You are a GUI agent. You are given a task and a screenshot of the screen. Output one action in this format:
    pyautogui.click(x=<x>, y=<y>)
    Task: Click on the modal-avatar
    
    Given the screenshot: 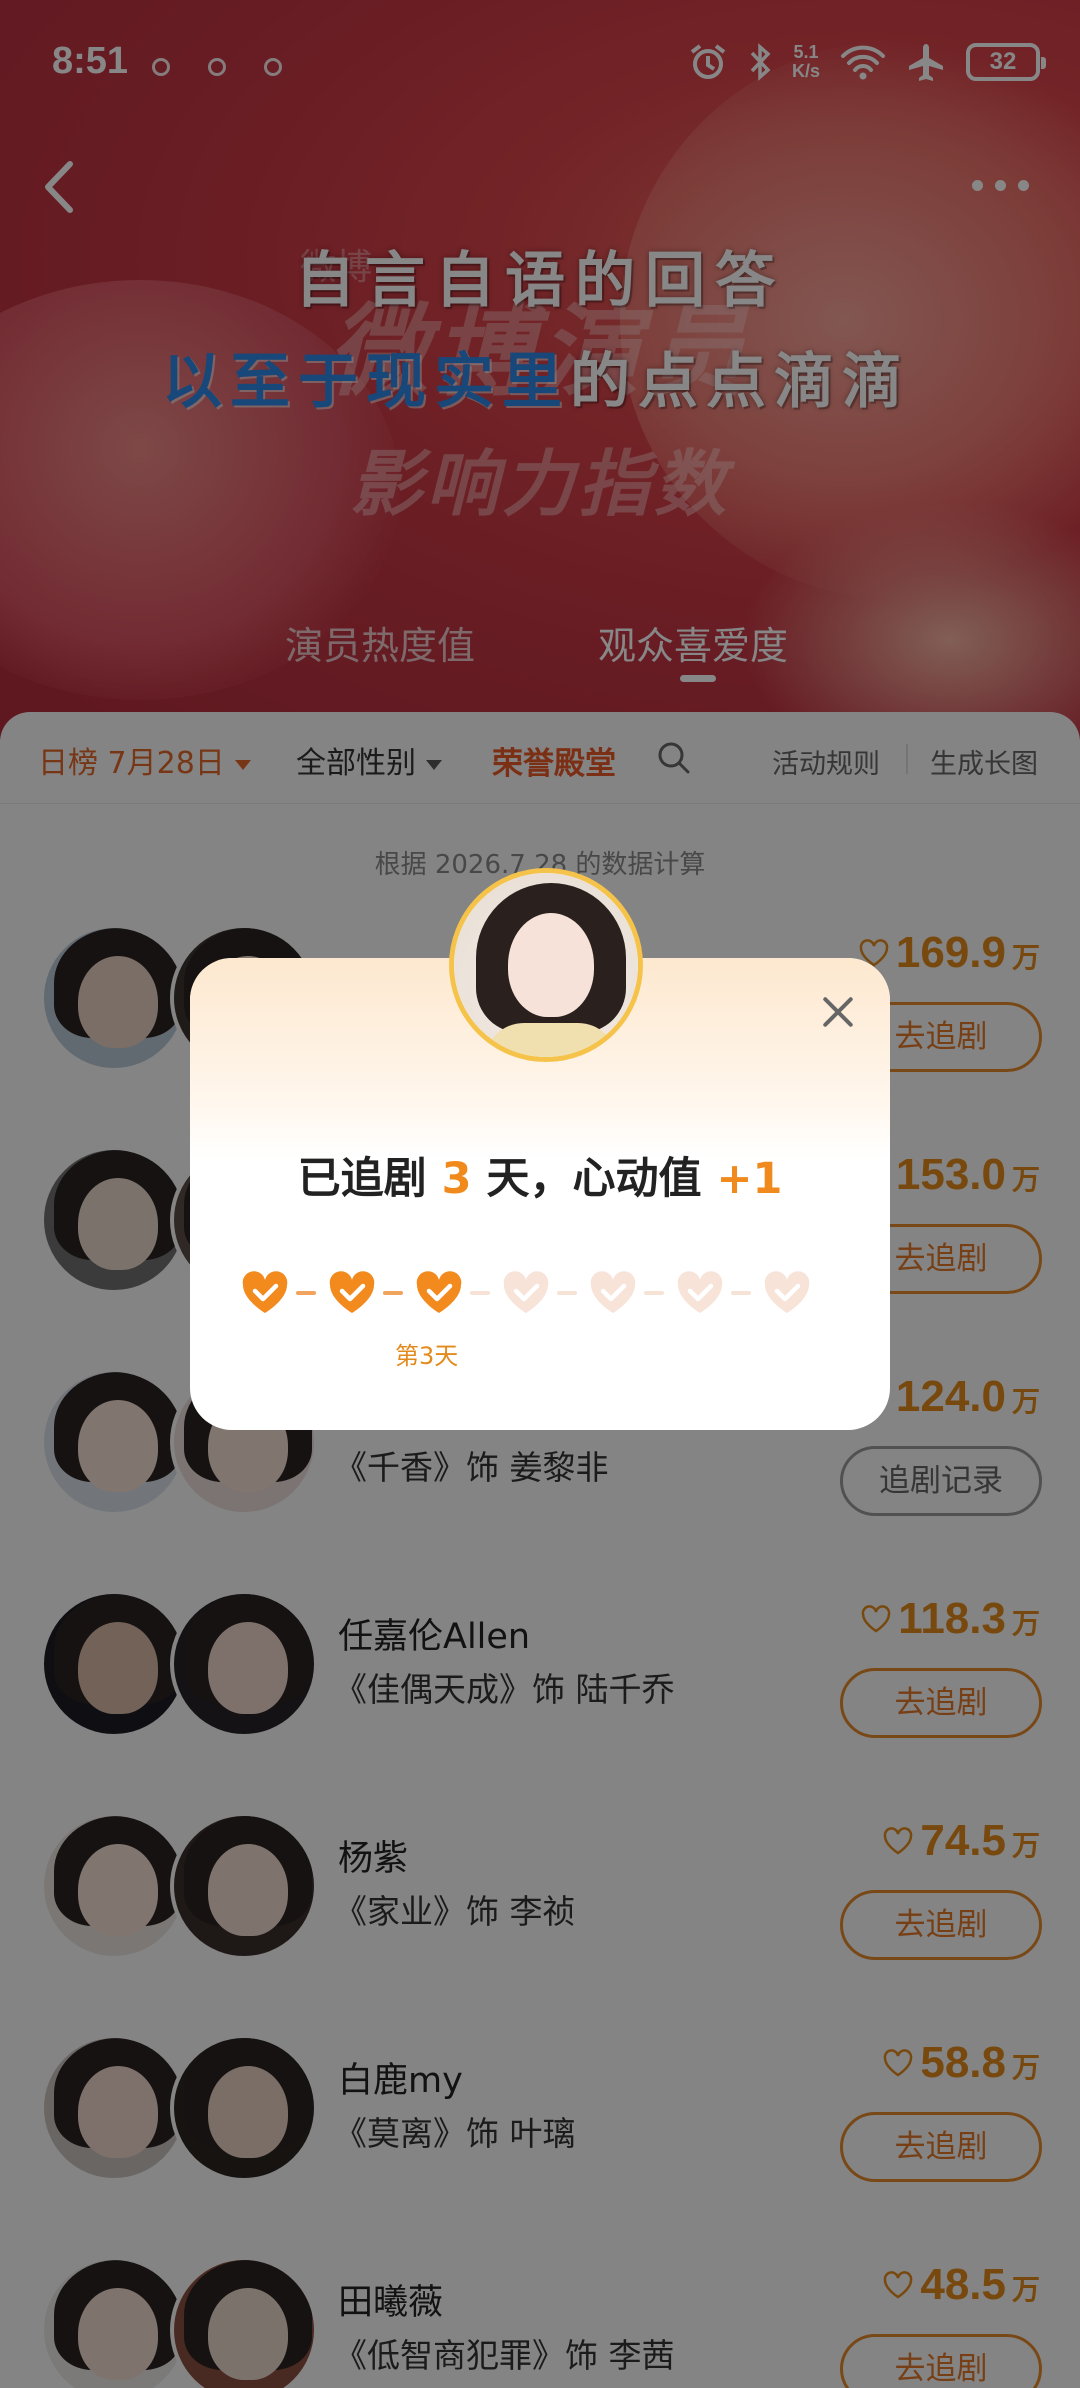 What is the action you would take?
    pyautogui.click(x=546, y=965)
    